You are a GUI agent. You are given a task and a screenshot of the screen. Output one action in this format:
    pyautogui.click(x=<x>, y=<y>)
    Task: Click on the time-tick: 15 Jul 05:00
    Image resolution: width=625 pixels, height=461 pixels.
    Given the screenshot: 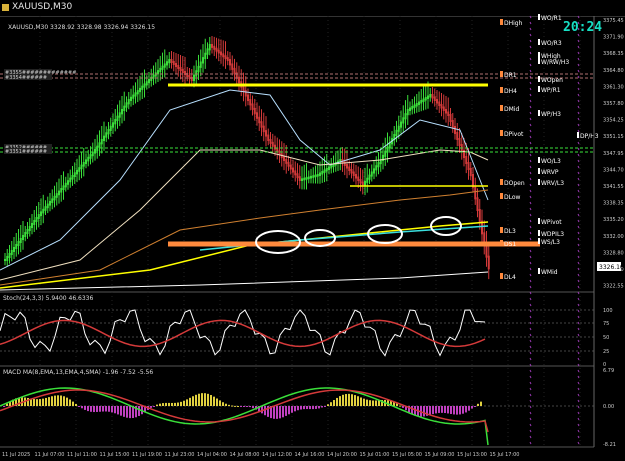 What is the action you would take?
    pyautogui.click(x=407, y=455)
    